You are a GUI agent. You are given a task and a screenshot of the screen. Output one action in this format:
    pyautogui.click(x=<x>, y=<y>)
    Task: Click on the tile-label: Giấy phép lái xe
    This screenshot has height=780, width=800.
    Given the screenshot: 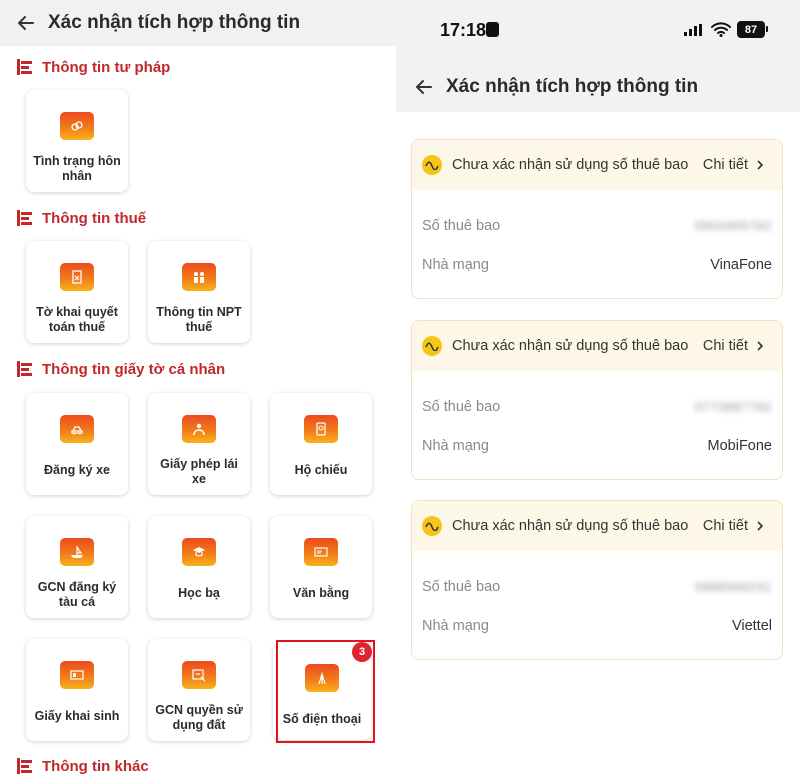 What is the action you would take?
    pyautogui.click(x=199, y=471)
    